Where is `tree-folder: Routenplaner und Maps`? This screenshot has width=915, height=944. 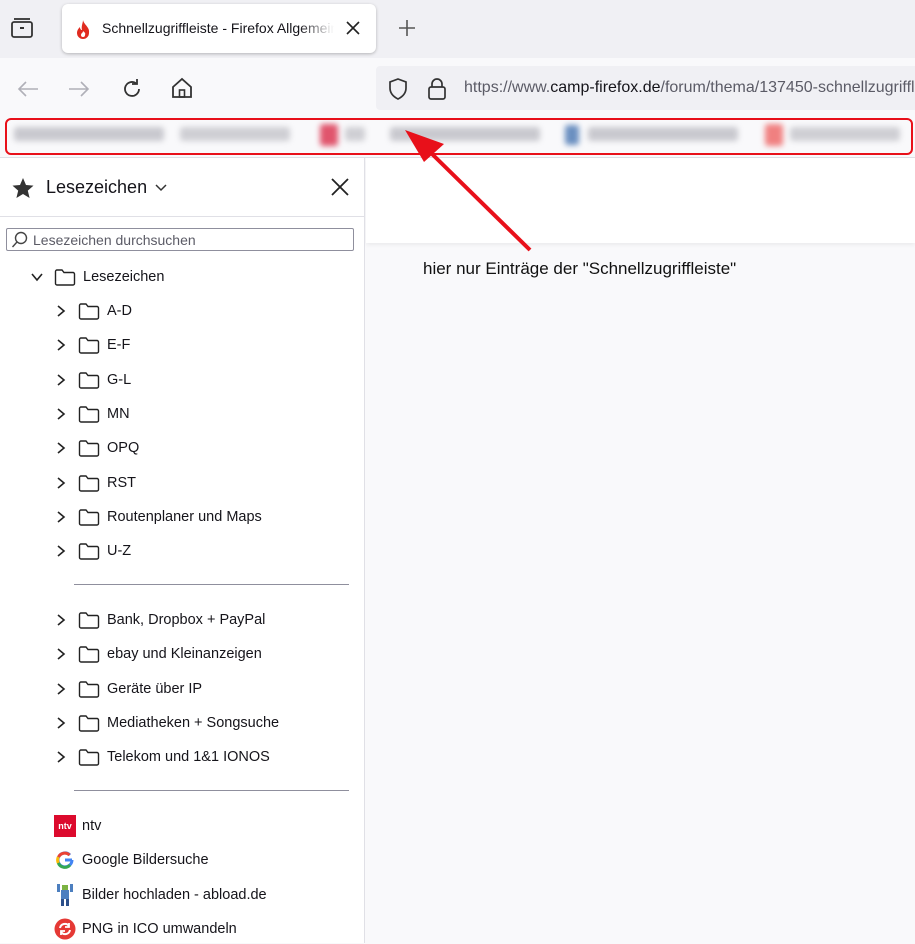
tree-folder: Routenplaner und Maps is located at coordinates (158, 517).